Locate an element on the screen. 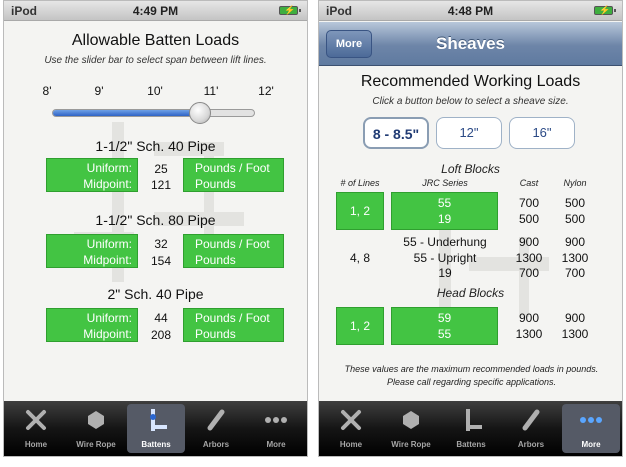 The image size is (626, 467). span-slider is located at coordinates (153, 113).